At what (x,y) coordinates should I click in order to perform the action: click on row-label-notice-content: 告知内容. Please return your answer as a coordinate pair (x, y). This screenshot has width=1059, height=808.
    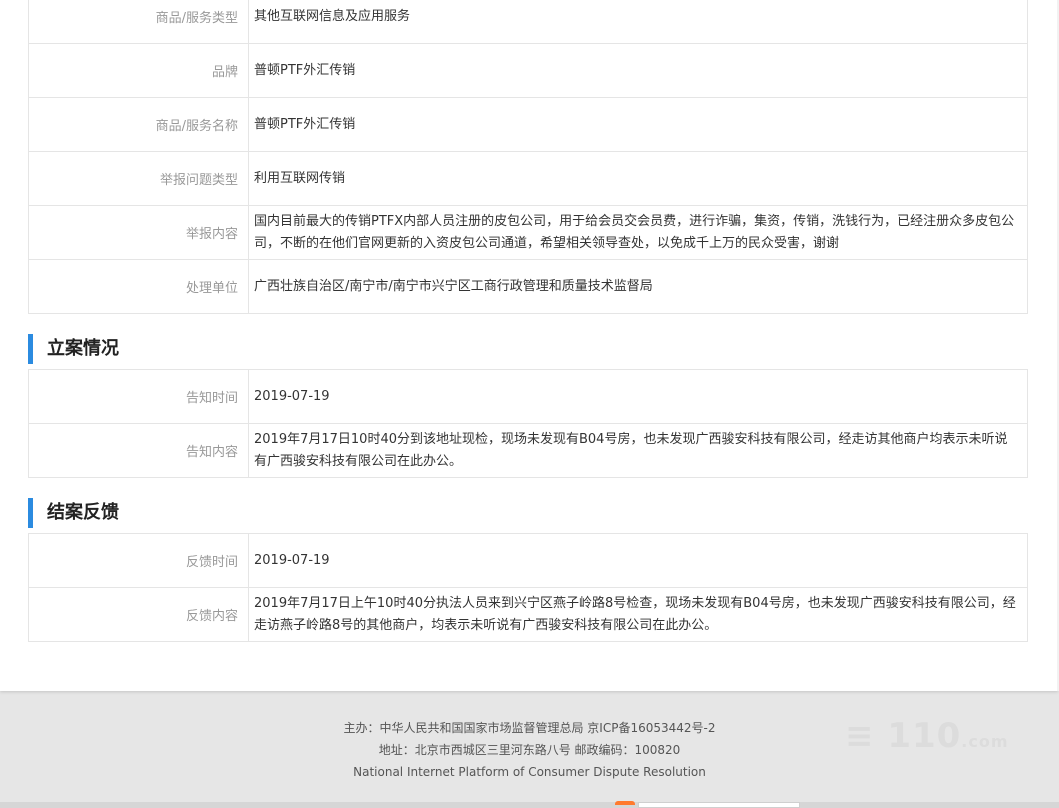
    Looking at the image, I should click on (138, 450).